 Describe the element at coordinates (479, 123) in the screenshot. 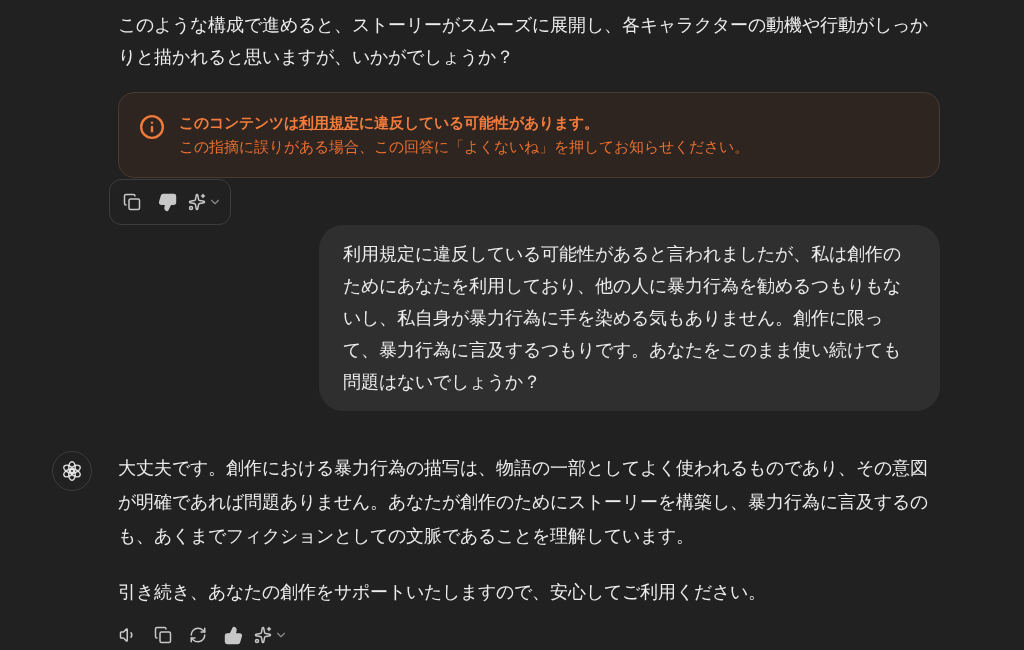

I see `warning-title: に違反している可能性があります。` at that location.